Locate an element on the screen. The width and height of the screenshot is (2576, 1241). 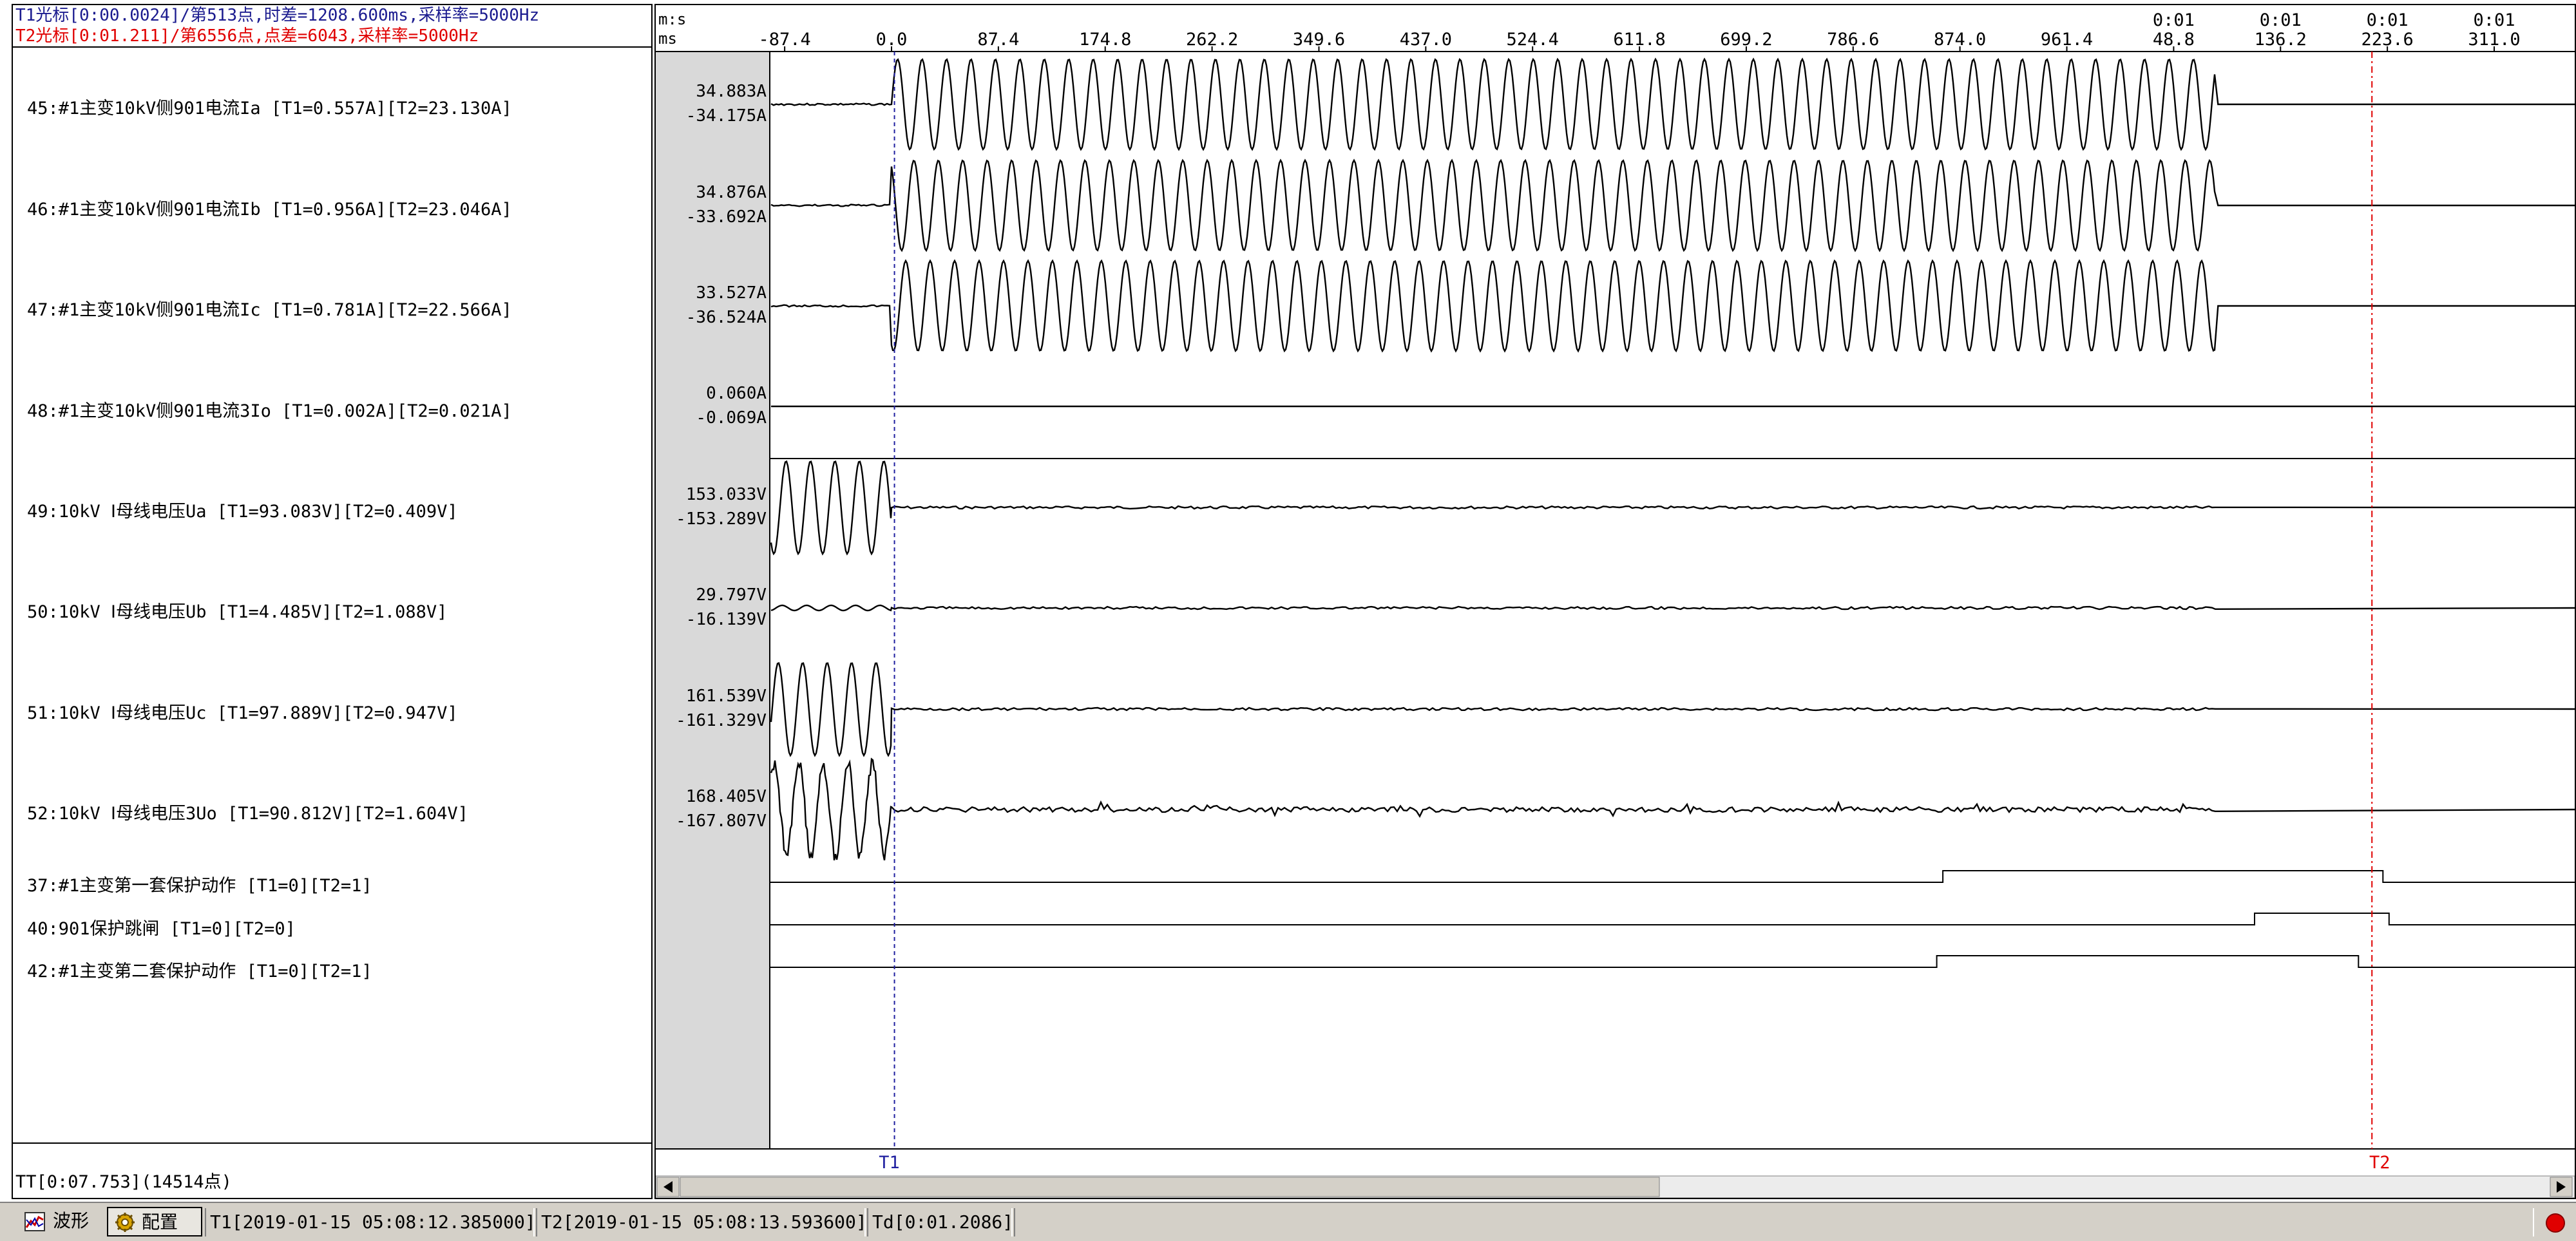
tick-top-label-15: 0:01 is located at coordinates (2388, 20).